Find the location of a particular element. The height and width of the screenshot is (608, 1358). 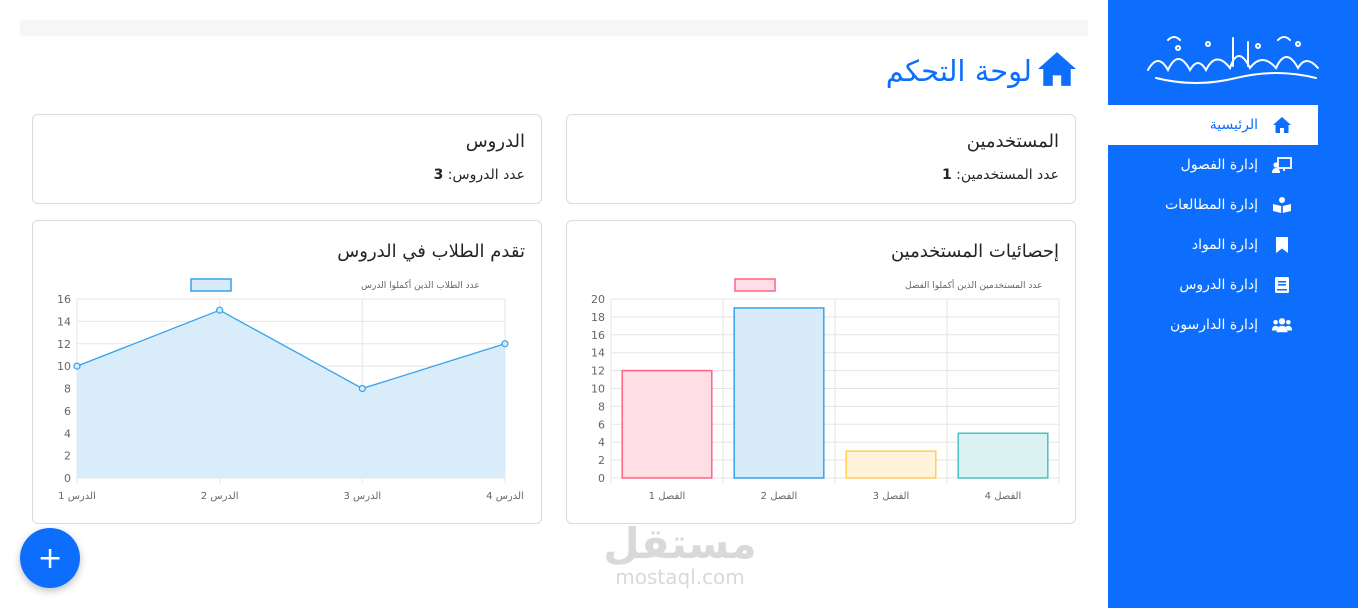

page-title-text: لوحة التحكم is located at coordinates (958, 71).